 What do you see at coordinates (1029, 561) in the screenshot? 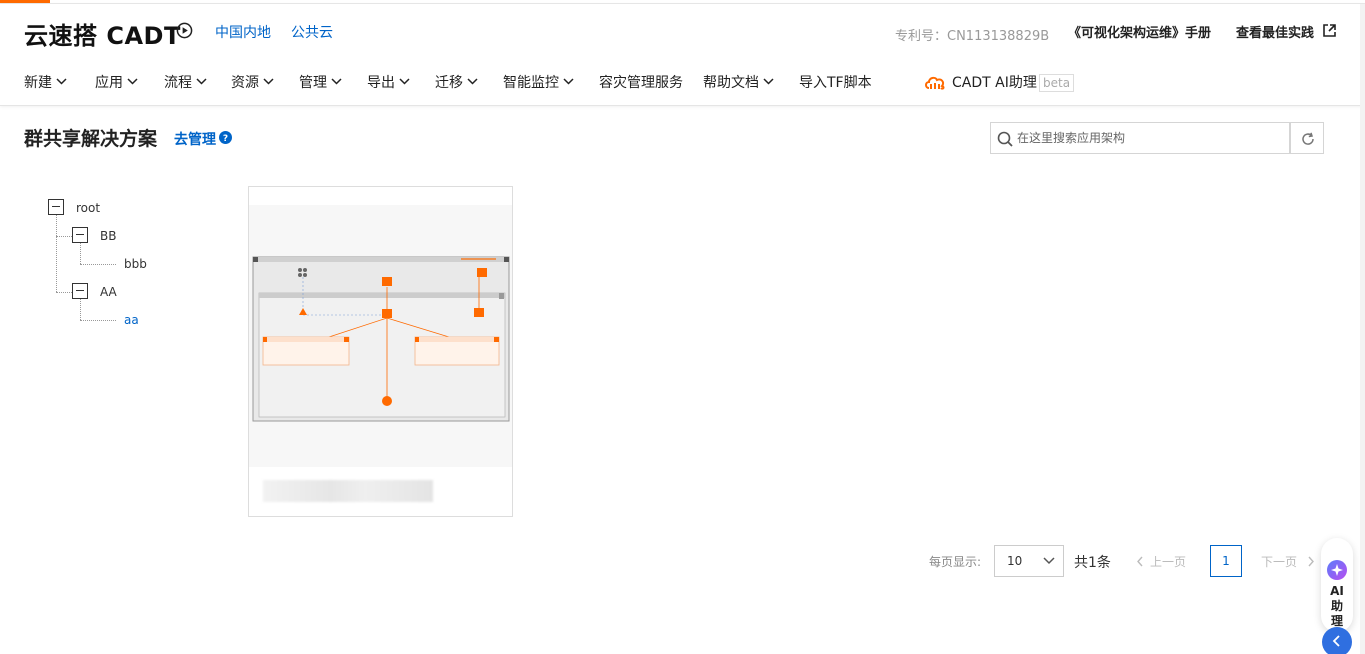
I see `page-size-select: 10` at bounding box center [1029, 561].